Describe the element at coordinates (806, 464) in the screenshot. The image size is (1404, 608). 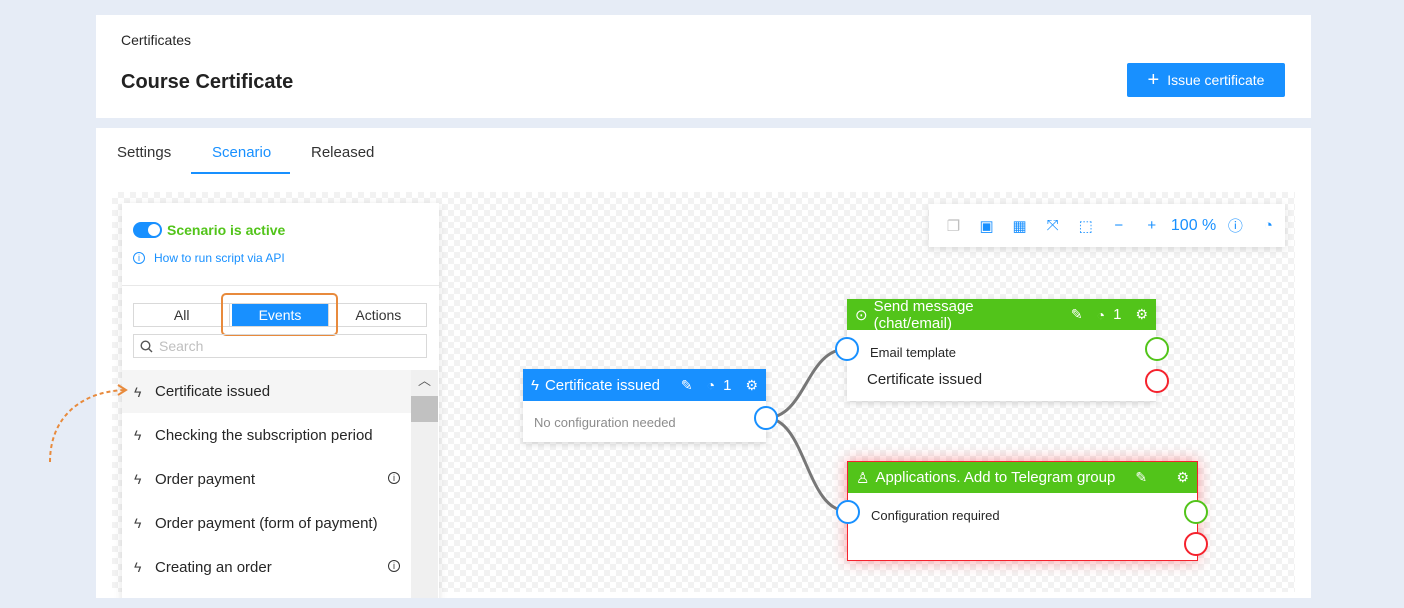
I see `connector-trigger-telegram` at that location.